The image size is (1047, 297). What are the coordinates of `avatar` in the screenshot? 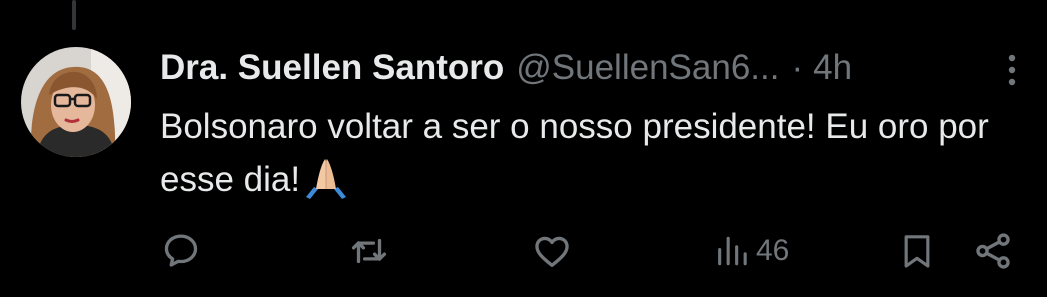 It's located at (76, 102).